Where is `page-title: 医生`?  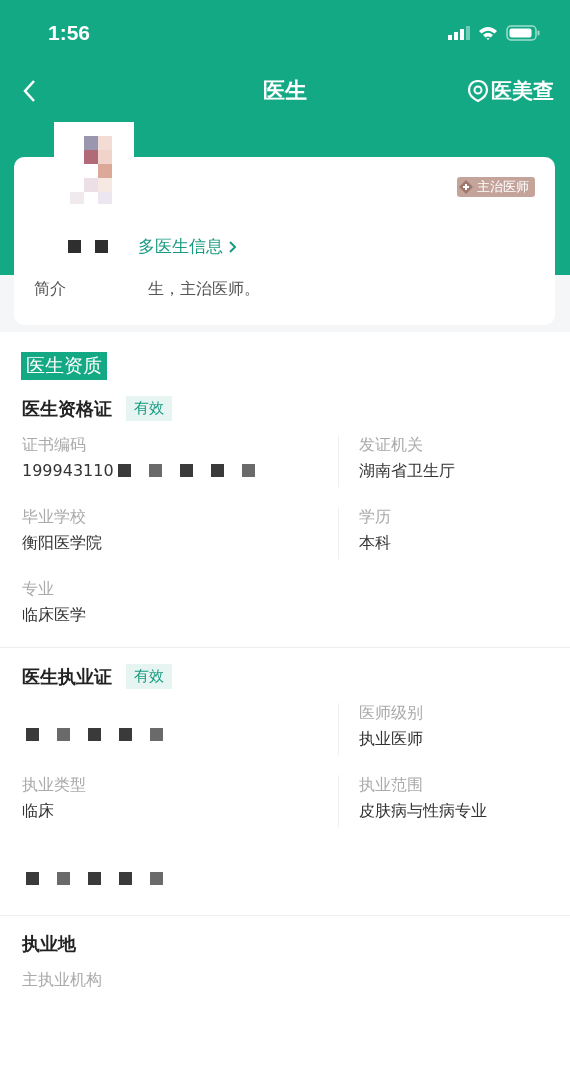 page-title: 医生 is located at coordinates (285, 91).